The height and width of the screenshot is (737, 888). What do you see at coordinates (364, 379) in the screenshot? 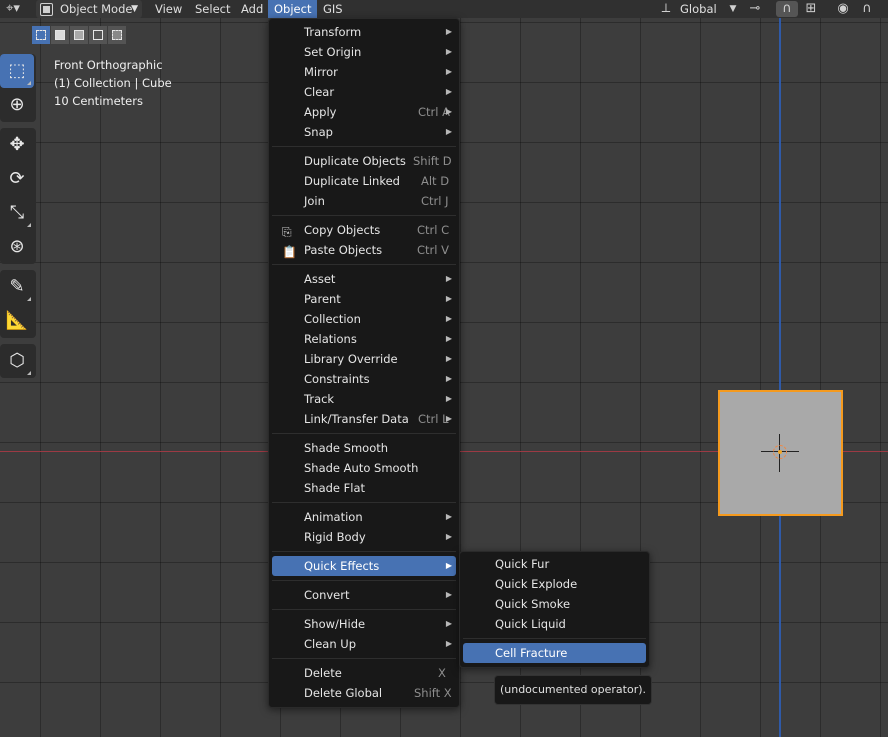
I see `menu-item-constraints: Constraints ▶` at bounding box center [364, 379].